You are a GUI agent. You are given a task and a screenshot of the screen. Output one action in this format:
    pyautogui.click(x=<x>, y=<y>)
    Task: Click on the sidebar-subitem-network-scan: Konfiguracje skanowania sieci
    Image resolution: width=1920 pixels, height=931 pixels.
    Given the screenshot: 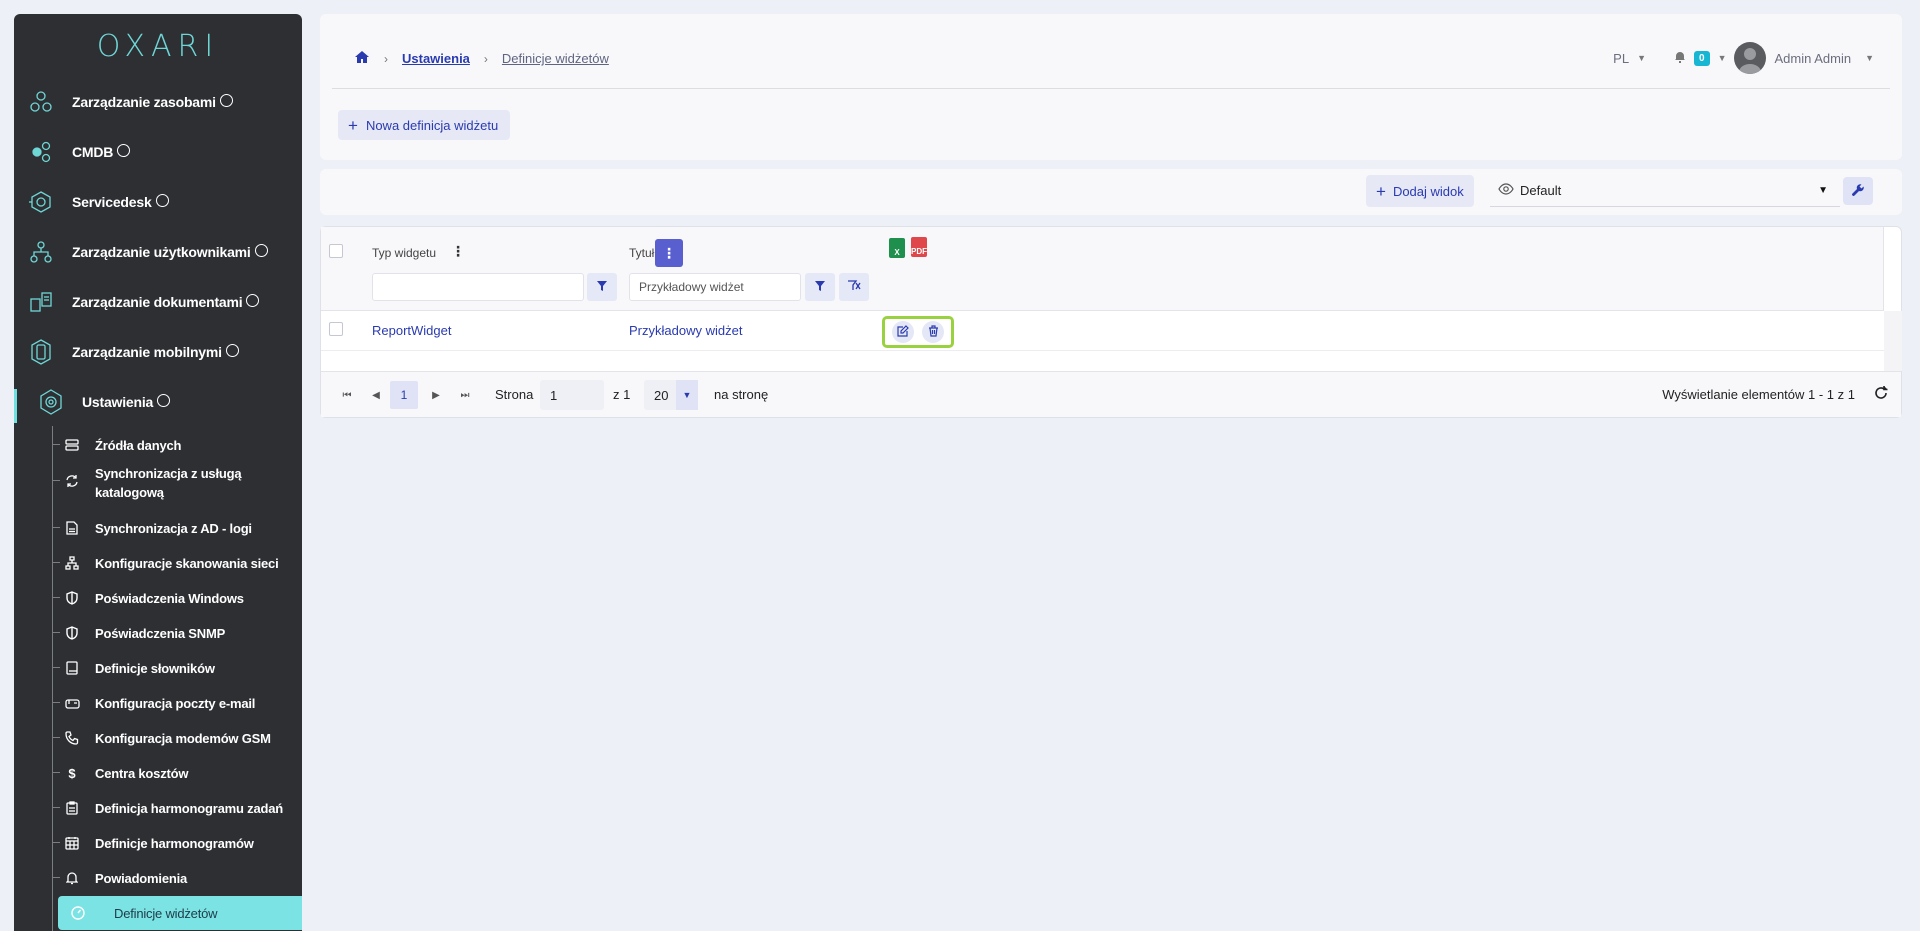 What is the action you would take?
    pyautogui.click(x=176, y=563)
    